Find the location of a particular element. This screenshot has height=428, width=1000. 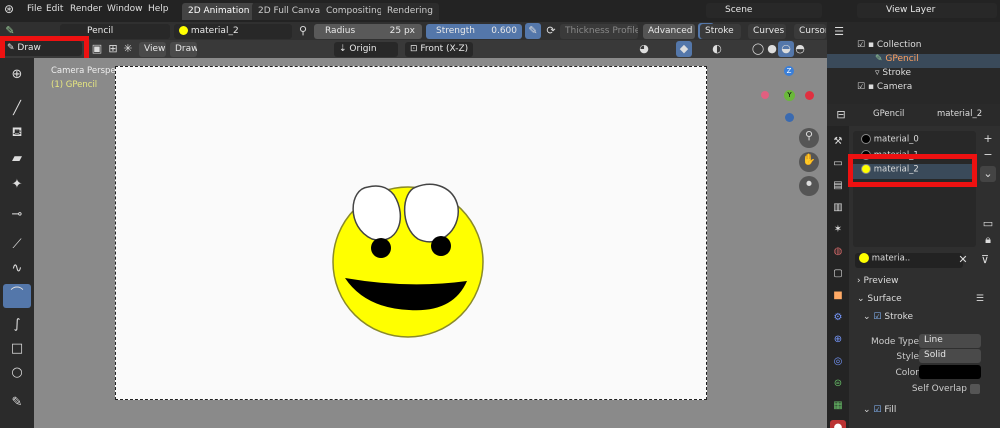

view-menu: View is located at coordinates (152, 49).